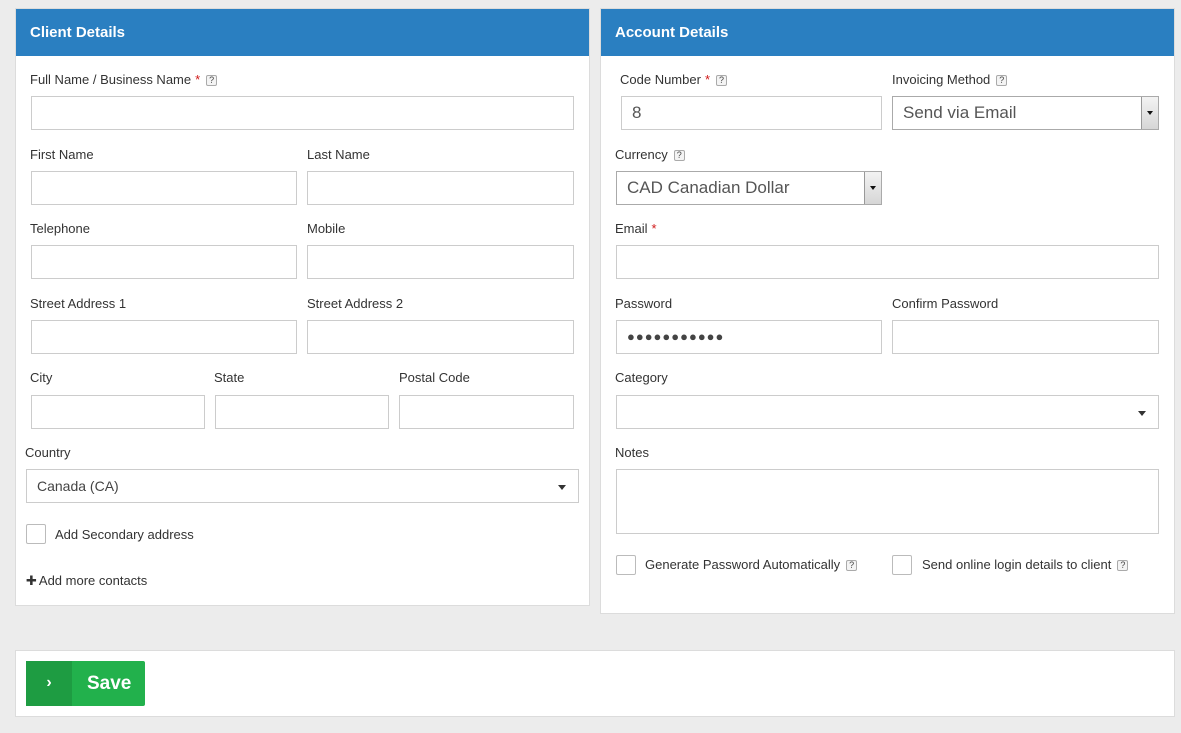 The height and width of the screenshot is (733, 1181). What do you see at coordinates (78, 303) in the screenshot?
I see `street-address-1-label: Street Address 1` at bounding box center [78, 303].